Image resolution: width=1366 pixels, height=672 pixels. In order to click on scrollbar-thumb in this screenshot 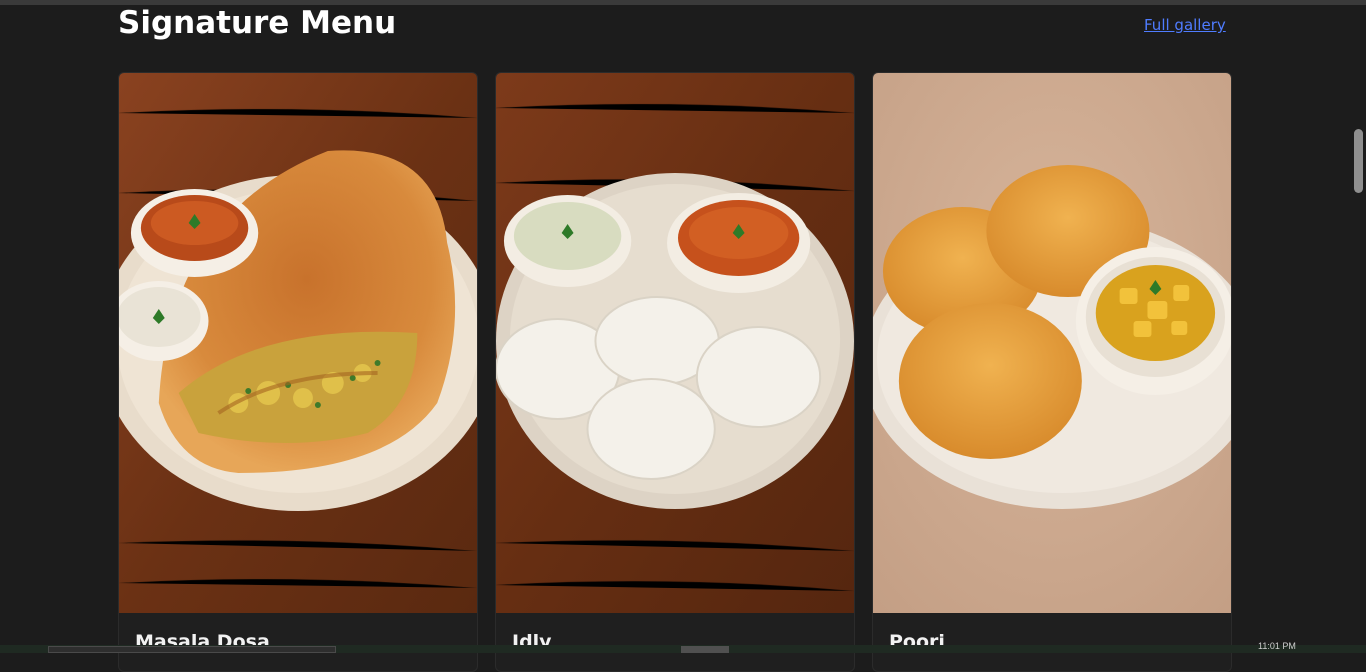, I will do `click(1358, 161)`.